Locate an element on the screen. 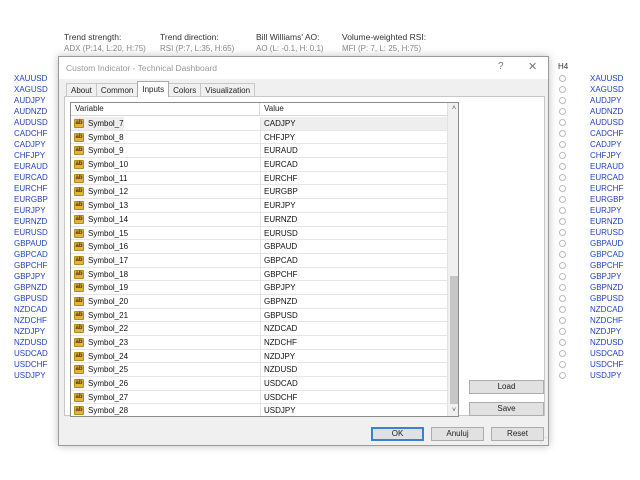 Image resolution: width=640 pixels, height=480 pixels. value-cell: NZDCAD is located at coordinates (353, 329).